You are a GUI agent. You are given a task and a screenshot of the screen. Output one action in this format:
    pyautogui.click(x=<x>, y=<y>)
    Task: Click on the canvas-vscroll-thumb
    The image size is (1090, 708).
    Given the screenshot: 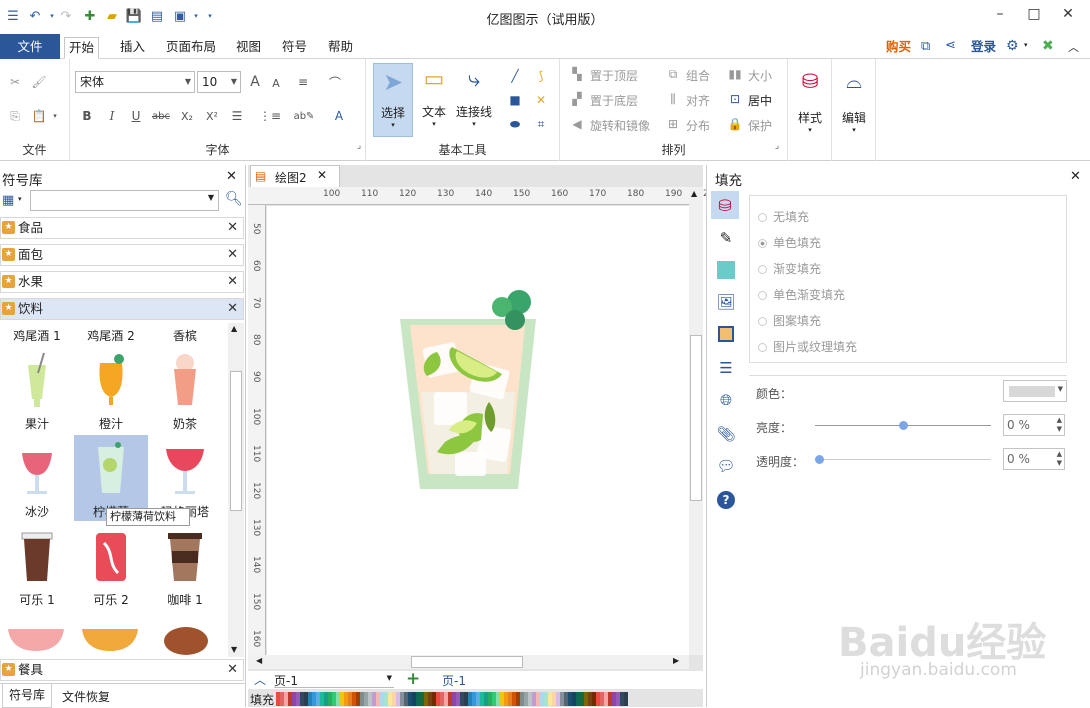 What is the action you would take?
    pyautogui.click(x=696, y=418)
    